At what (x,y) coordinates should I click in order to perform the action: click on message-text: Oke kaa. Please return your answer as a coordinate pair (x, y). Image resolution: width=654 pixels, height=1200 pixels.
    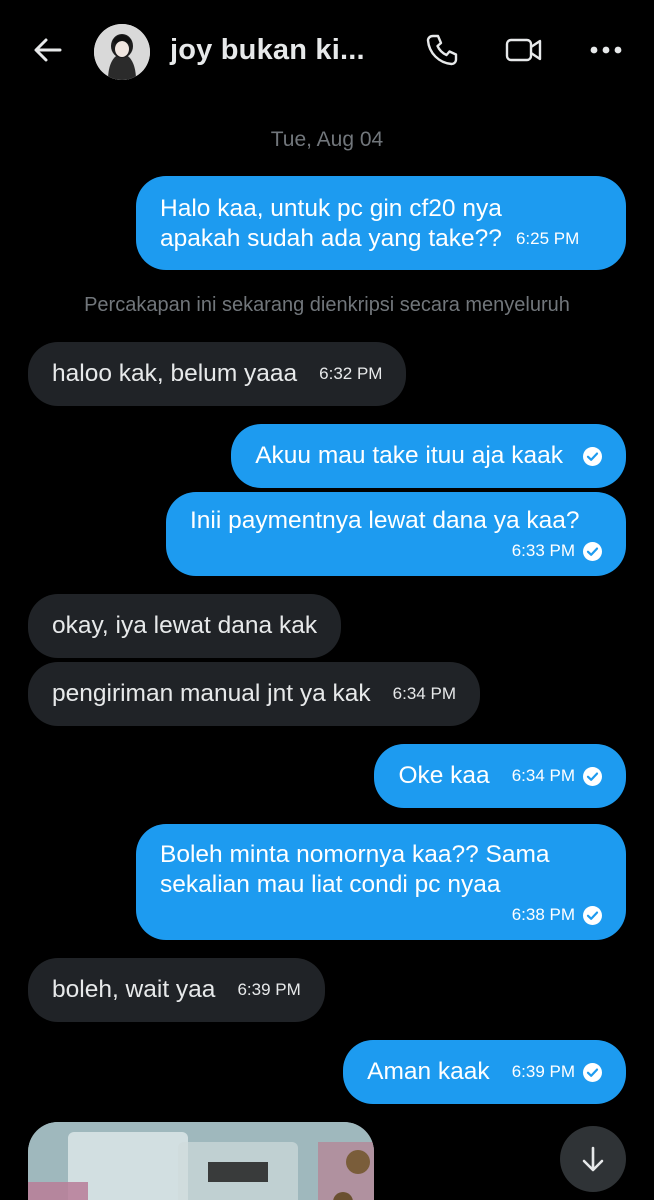
    Looking at the image, I should click on (444, 775).